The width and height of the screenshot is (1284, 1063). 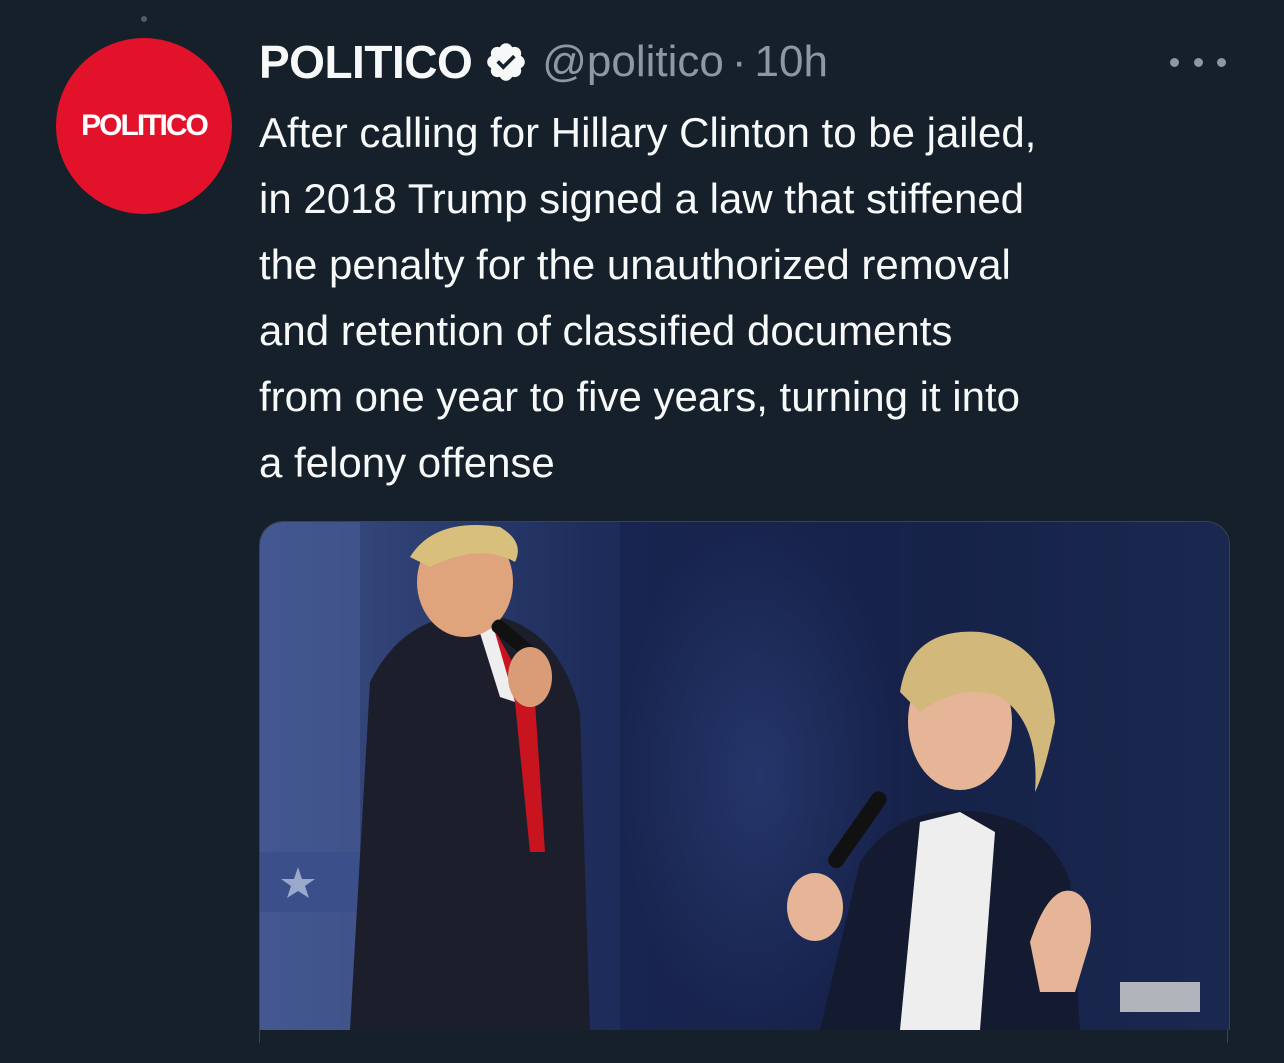 I want to click on timestamp: 10h, so click(x=791, y=62).